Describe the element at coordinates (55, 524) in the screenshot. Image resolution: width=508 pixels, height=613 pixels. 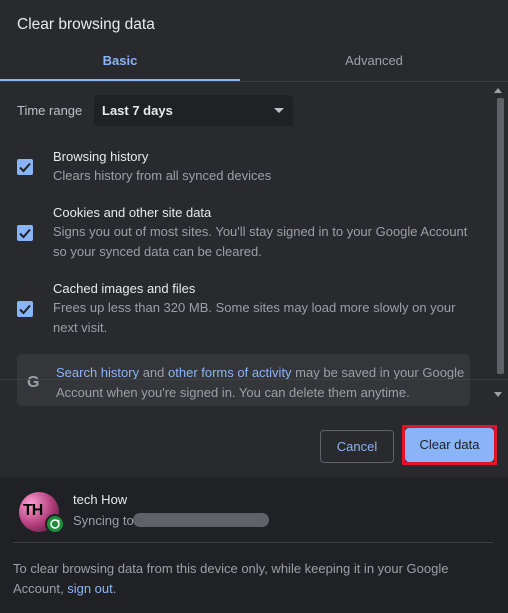
I see `sync-icon` at that location.